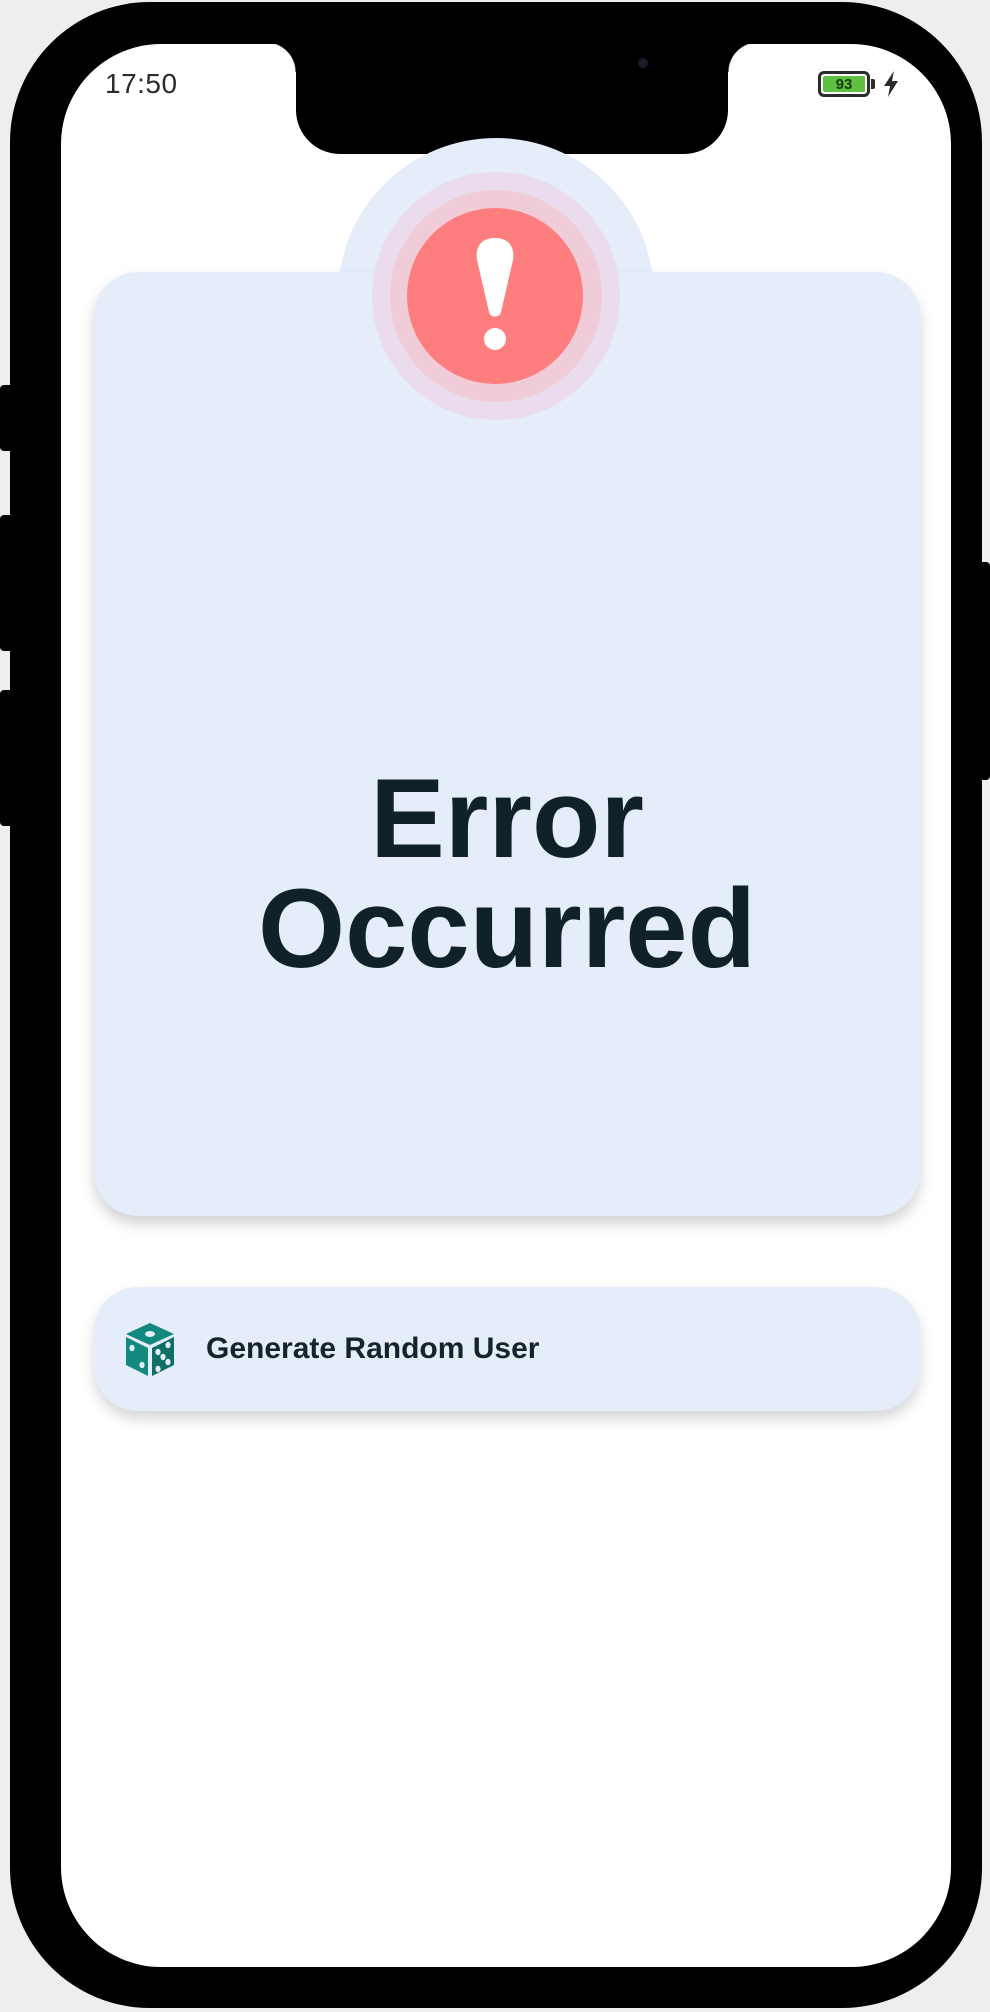 The height and width of the screenshot is (2012, 990). I want to click on generate-button-label: Generate Random User, so click(373, 1348).